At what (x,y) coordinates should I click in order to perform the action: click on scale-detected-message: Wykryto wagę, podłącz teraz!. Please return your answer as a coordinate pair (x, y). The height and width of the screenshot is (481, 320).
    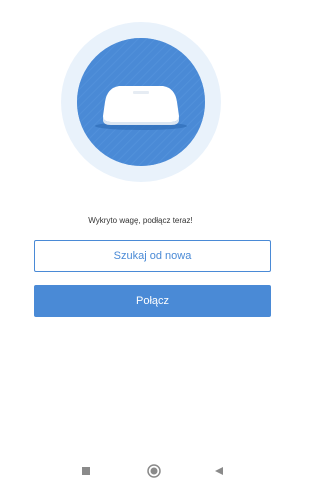
    Looking at the image, I should click on (140, 220).